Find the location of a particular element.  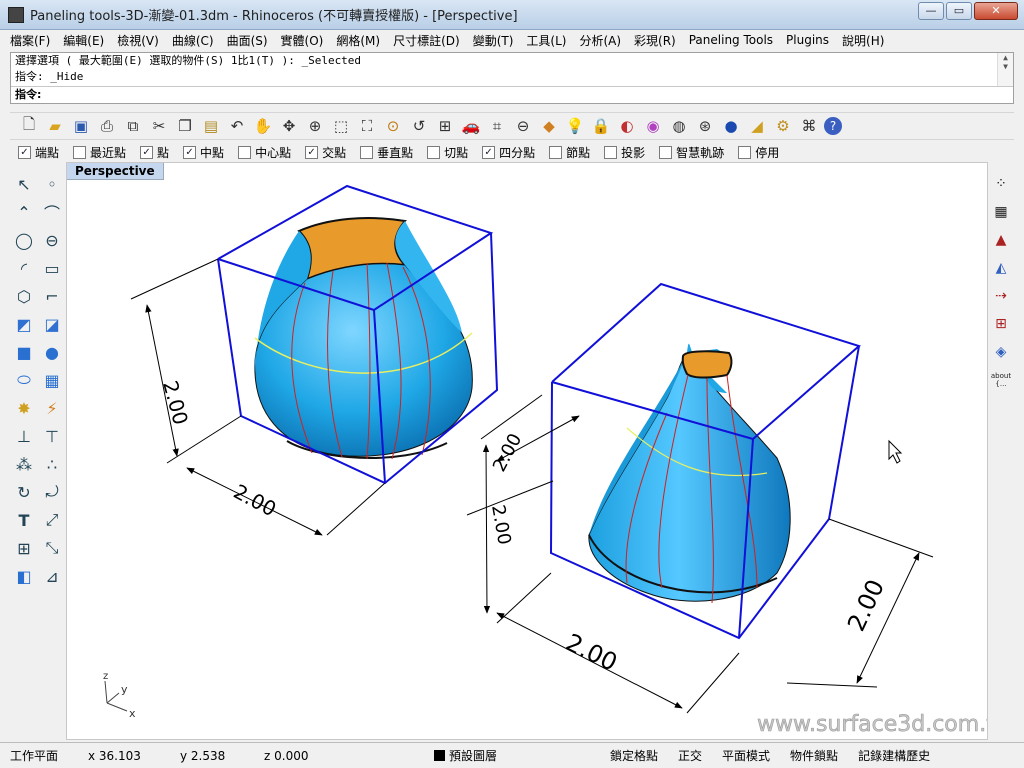

osnap-item: 停用 is located at coordinates (758, 152).